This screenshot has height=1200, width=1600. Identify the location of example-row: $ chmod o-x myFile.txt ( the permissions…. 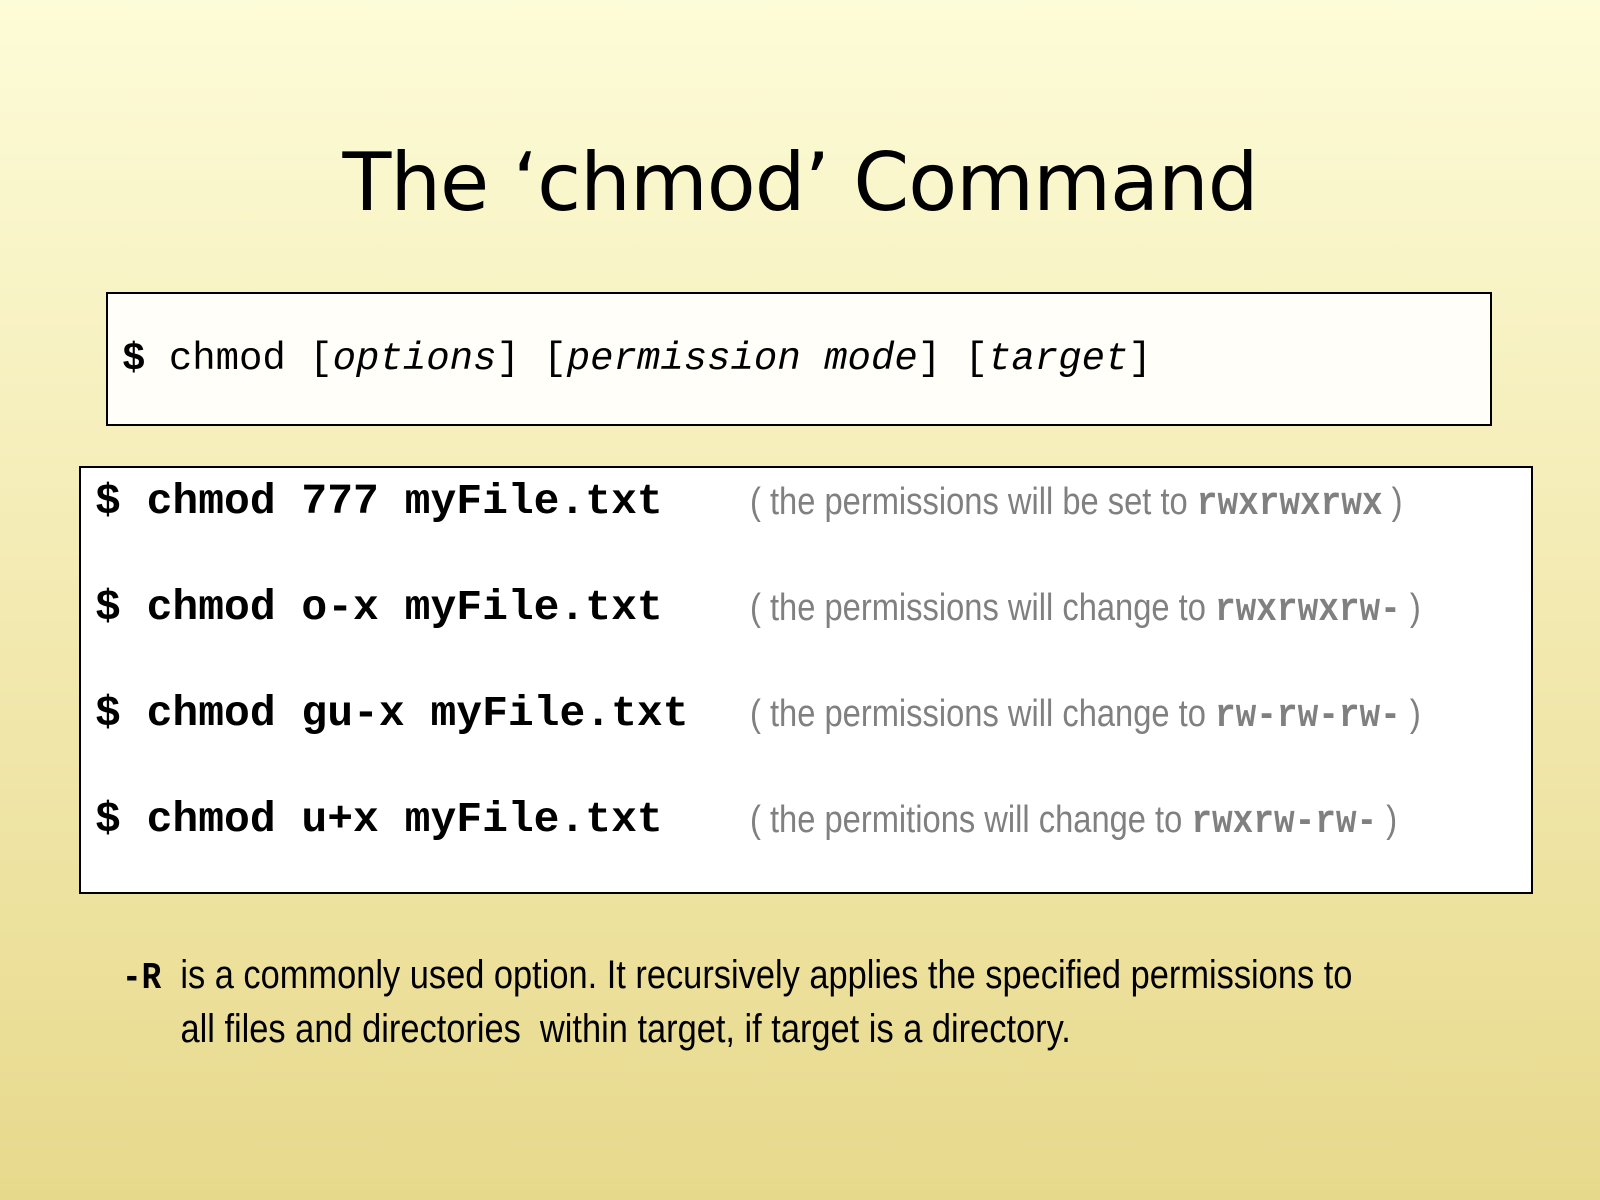
(810, 608).